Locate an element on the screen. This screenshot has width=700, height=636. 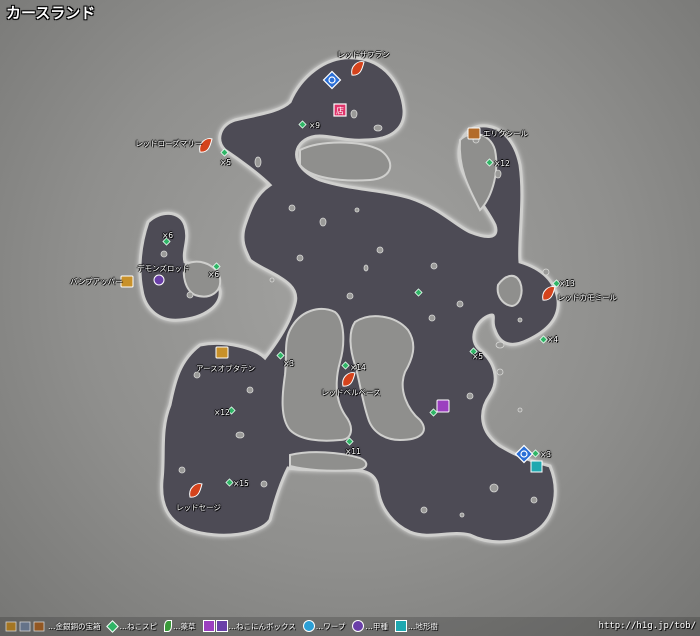
armor-icon is located at coordinates (159, 280).